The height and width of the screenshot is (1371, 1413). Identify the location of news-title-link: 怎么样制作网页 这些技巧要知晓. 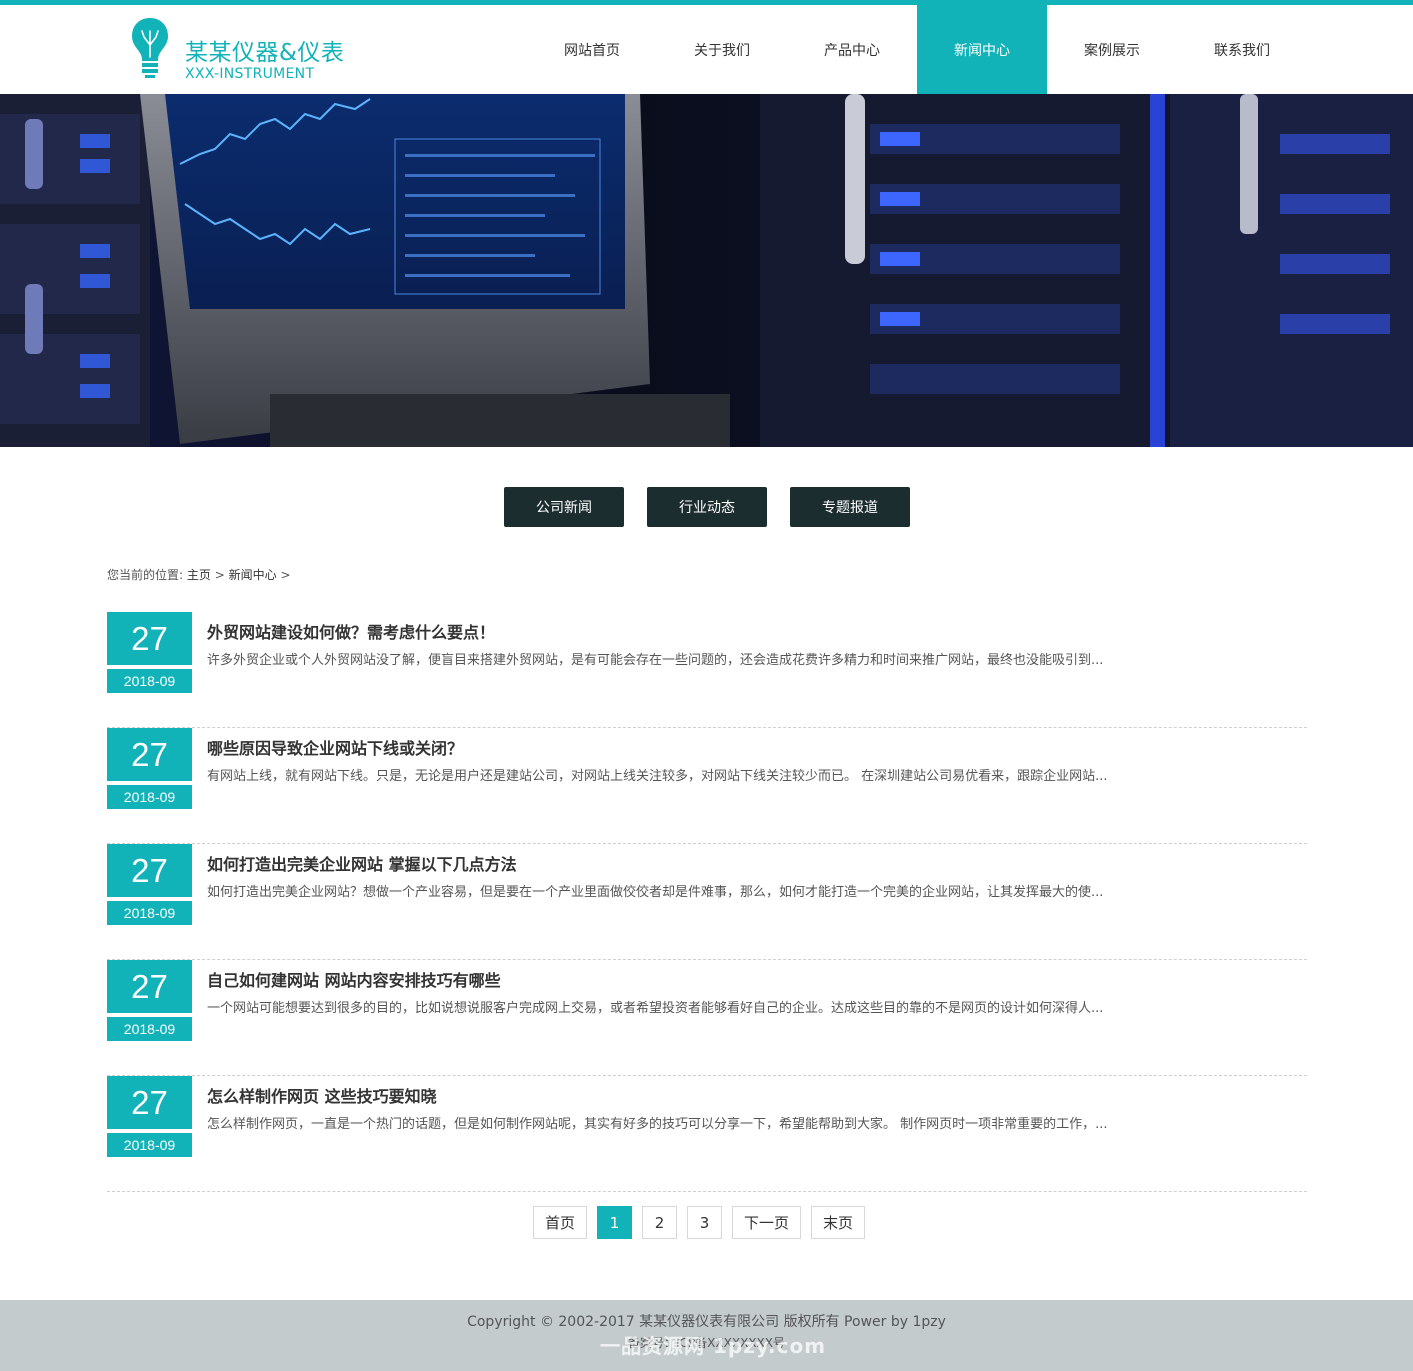
(322, 1095).